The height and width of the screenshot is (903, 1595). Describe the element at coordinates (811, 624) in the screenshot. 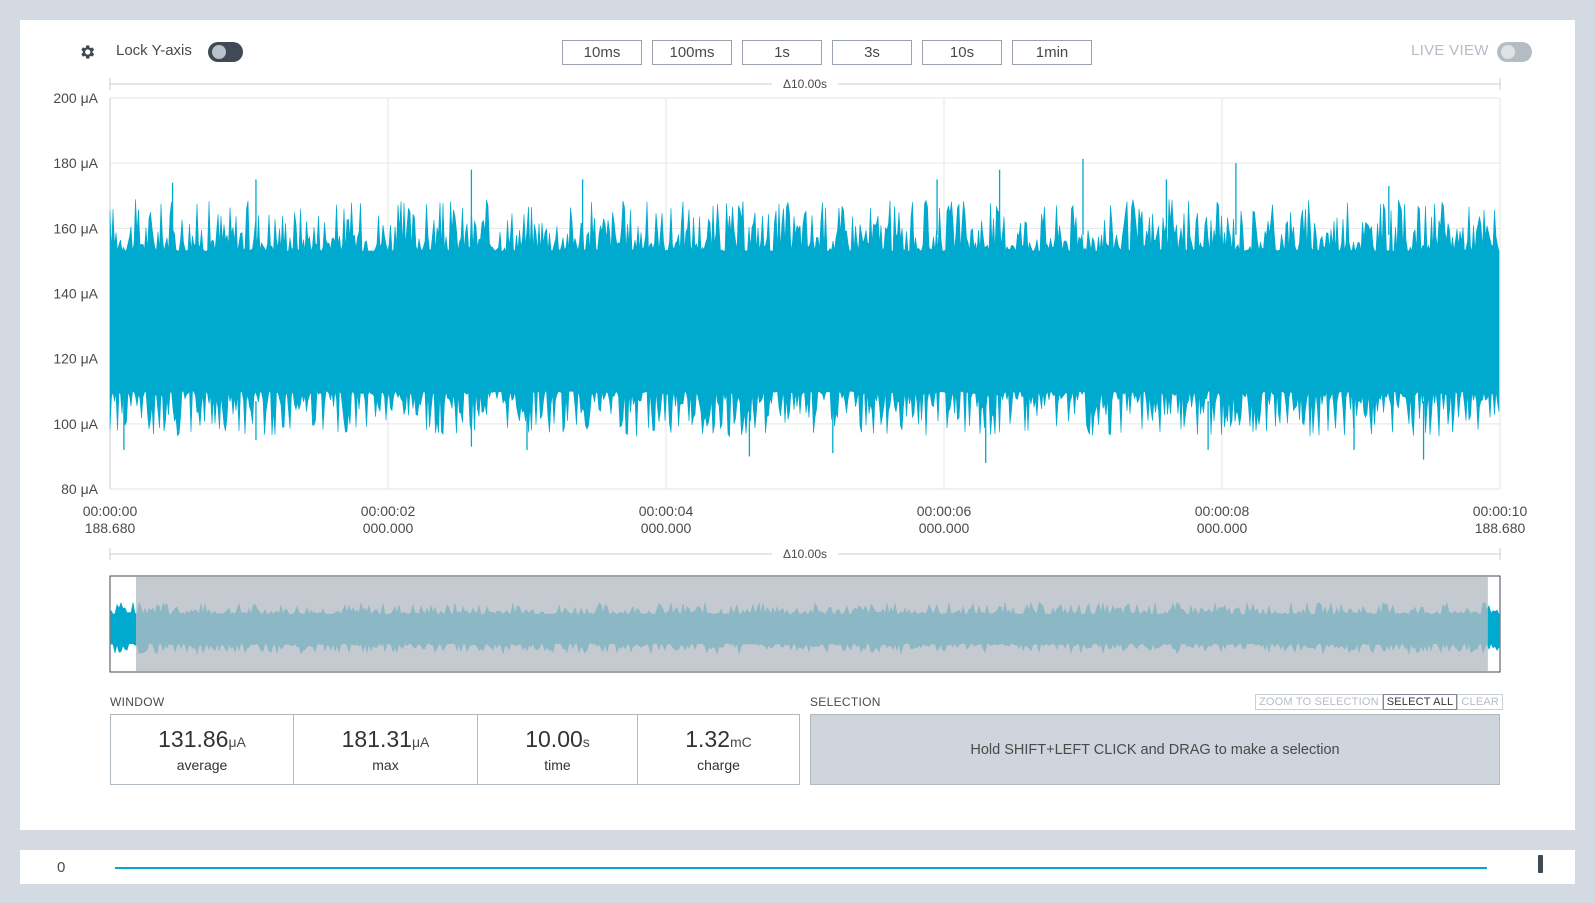

I see `minimap-selection-window` at that location.